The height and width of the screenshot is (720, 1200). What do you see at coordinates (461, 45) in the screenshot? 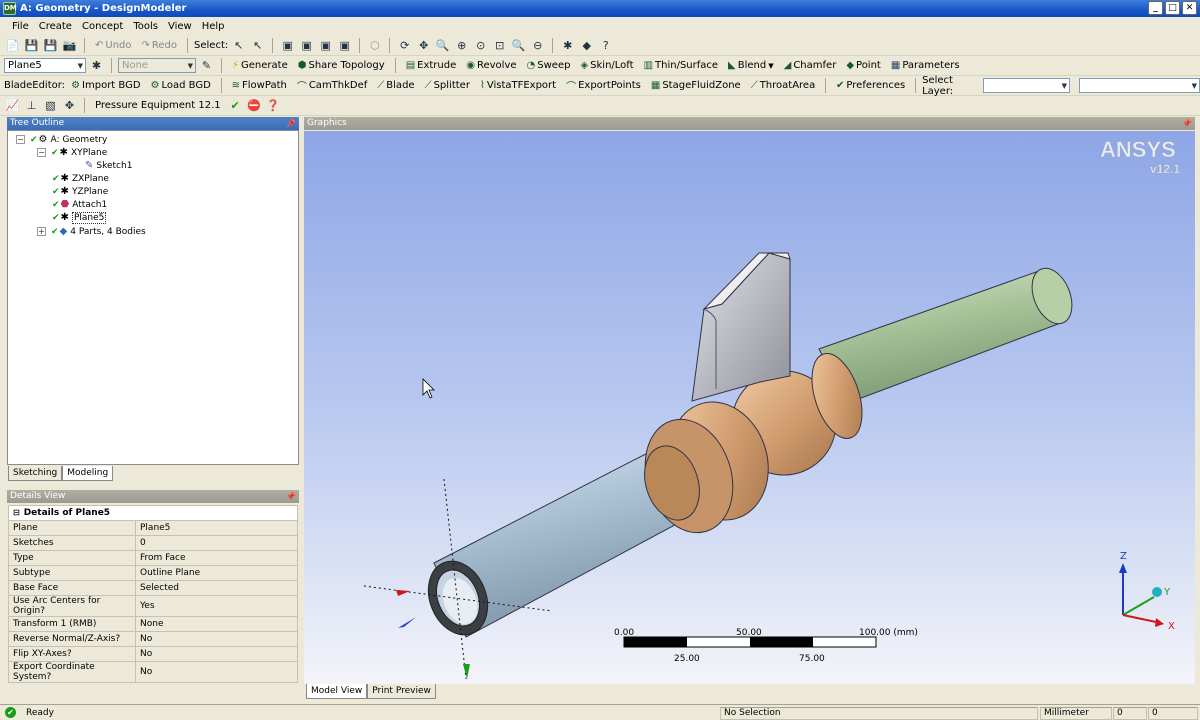
I see `zoom-in-icon: ⊕` at bounding box center [461, 45].